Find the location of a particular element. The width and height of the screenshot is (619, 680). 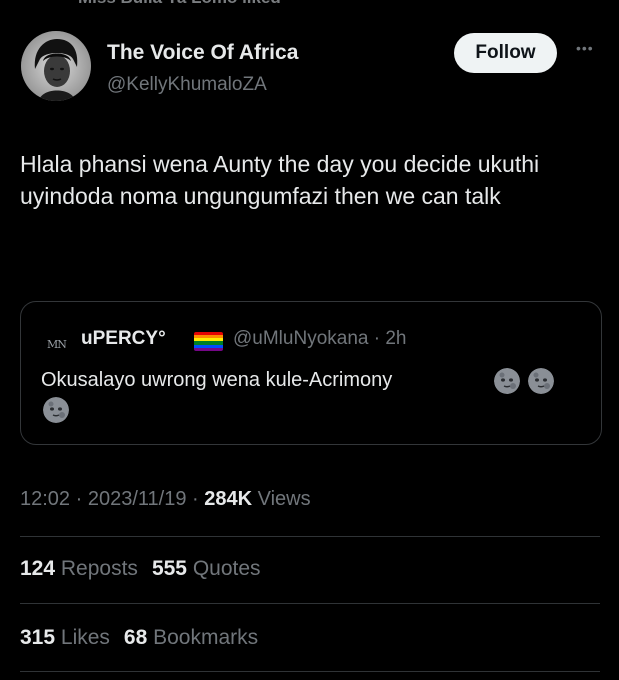

quotes-label: Quotes is located at coordinates (226, 568).